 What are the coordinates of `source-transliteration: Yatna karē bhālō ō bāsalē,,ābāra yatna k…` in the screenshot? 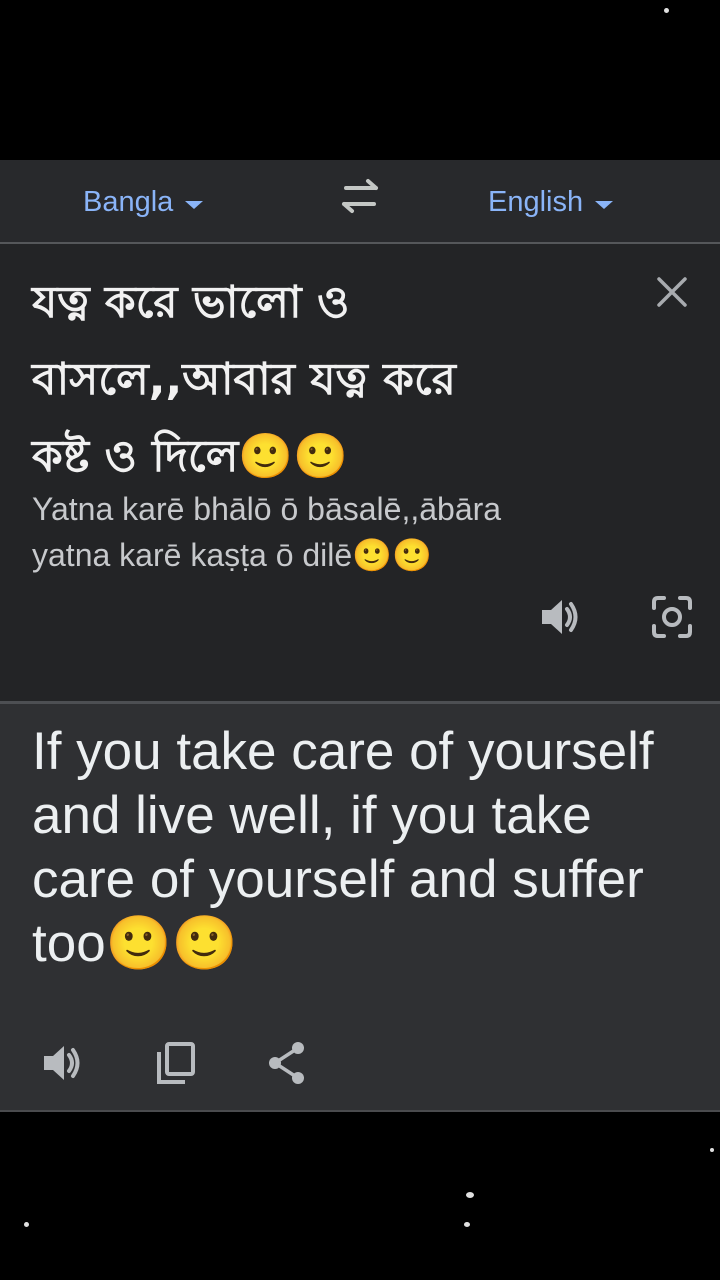 It's located at (267, 532).